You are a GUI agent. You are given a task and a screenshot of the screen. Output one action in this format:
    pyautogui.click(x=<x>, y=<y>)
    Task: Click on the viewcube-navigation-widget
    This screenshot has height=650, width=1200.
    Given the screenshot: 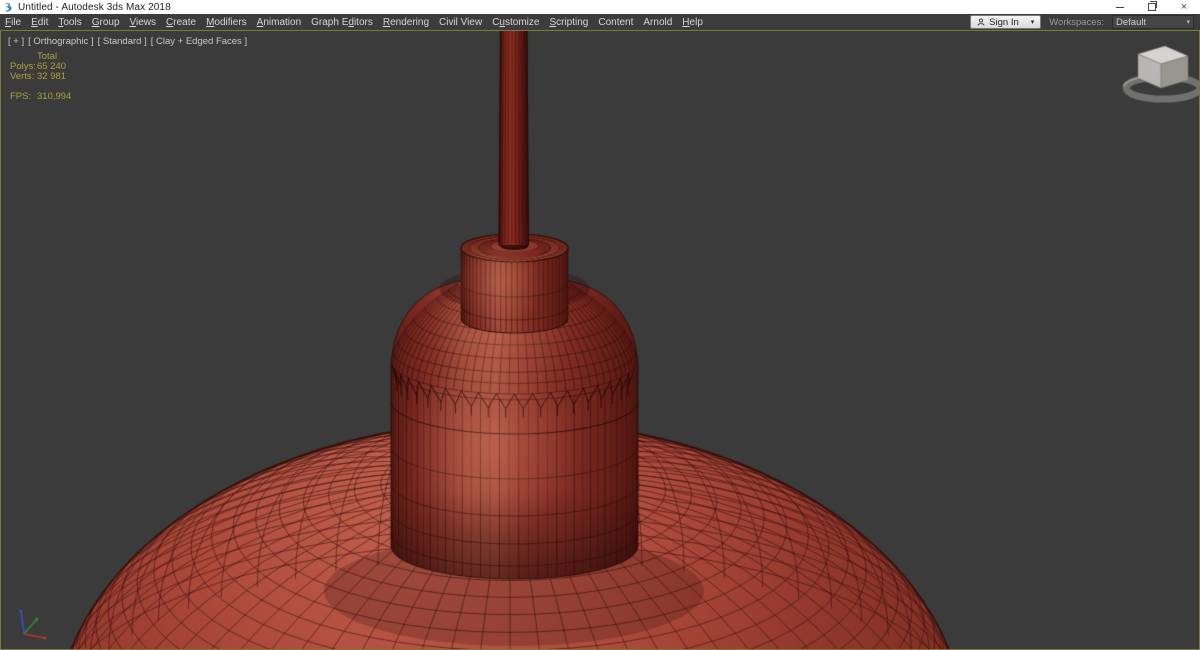 What is the action you would take?
    pyautogui.click(x=1163, y=72)
    